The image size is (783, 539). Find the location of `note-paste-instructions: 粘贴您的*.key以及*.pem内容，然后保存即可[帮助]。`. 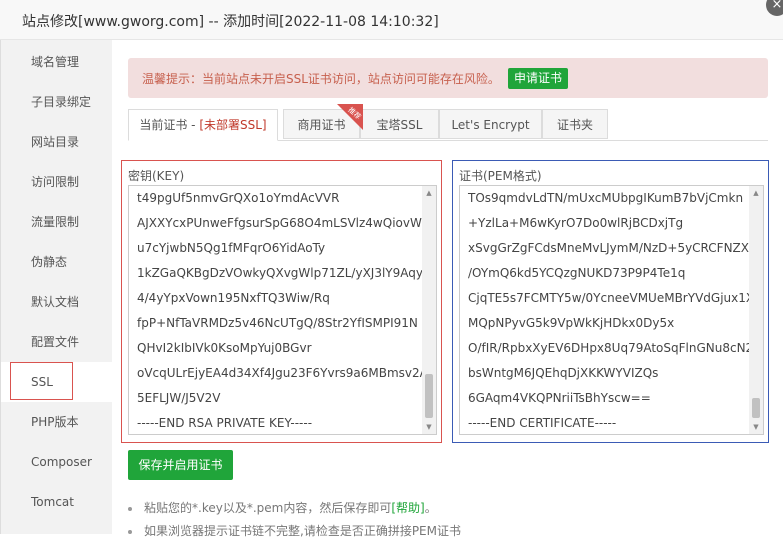

note-paste-instructions: 粘贴您的*.key以及*.pem内容，然后保存即可[帮助]。 is located at coordinates (282, 507).